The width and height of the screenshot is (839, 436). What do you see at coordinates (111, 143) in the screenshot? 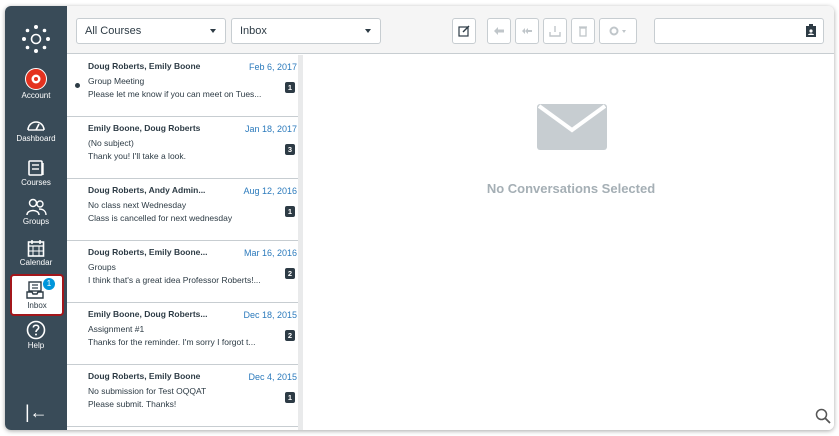
I see `conversation-subject: (No subject)` at bounding box center [111, 143].